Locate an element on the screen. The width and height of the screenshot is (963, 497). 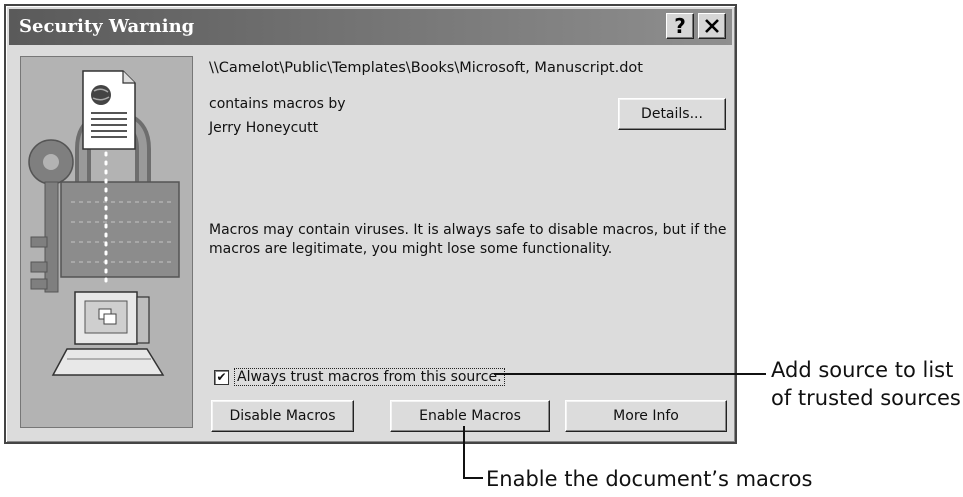
computer-icon is located at coordinates (108, 333).